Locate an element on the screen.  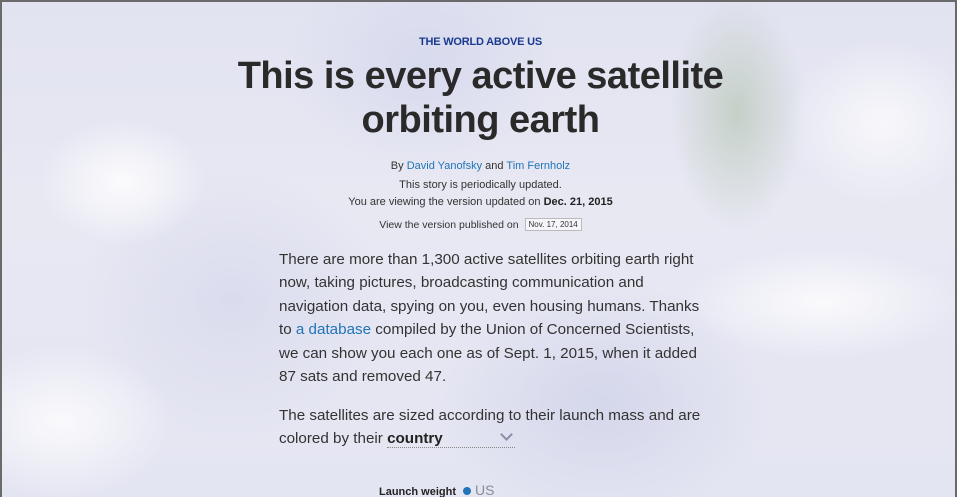
color-by-select: country is located at coordinates (451, 438).